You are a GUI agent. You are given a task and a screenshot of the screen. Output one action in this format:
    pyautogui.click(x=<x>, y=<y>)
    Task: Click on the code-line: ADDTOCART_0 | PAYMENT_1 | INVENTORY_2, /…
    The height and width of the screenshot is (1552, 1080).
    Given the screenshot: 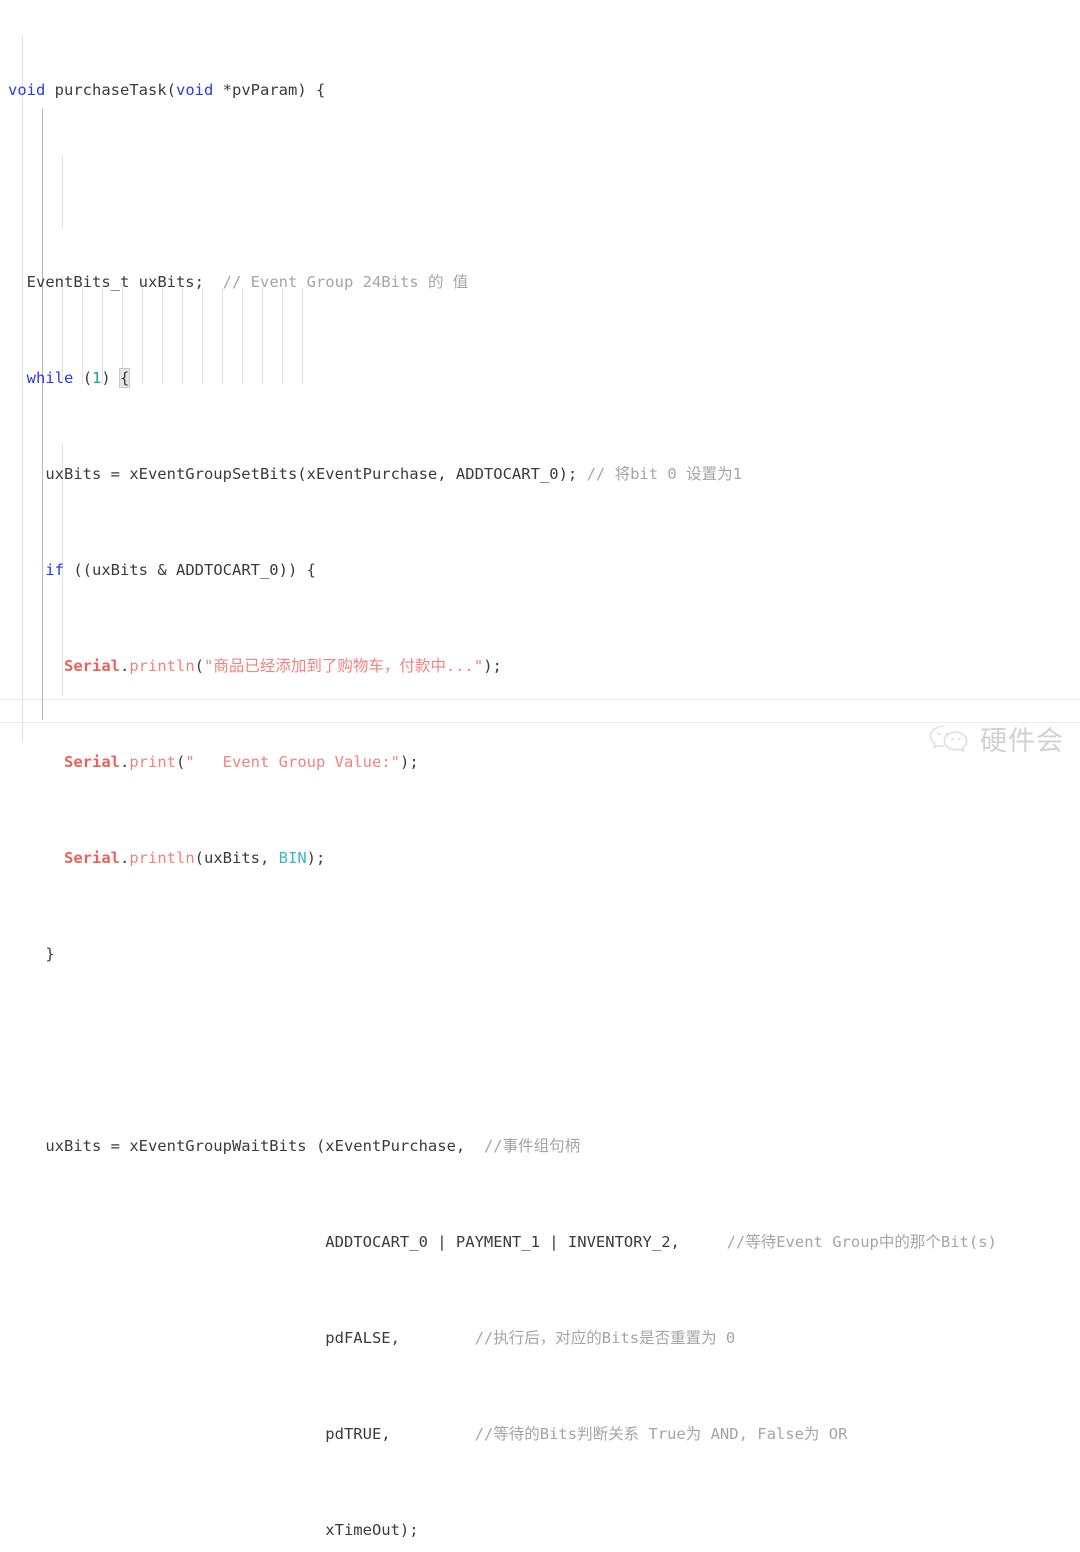 What is the action you would take?
    pyautogui.click(x=540, y=1242)
    